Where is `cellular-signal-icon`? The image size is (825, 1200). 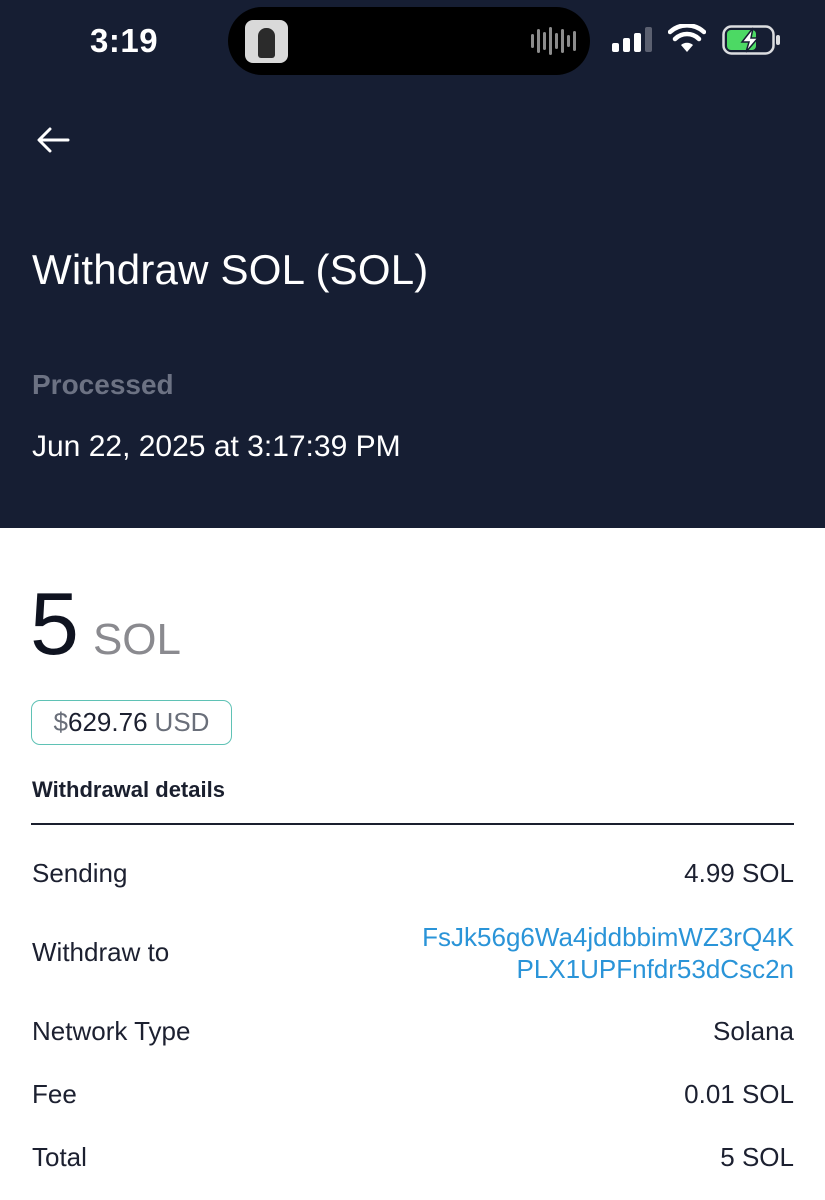
cellular-signal-icon is located at coordinates (632, 39).